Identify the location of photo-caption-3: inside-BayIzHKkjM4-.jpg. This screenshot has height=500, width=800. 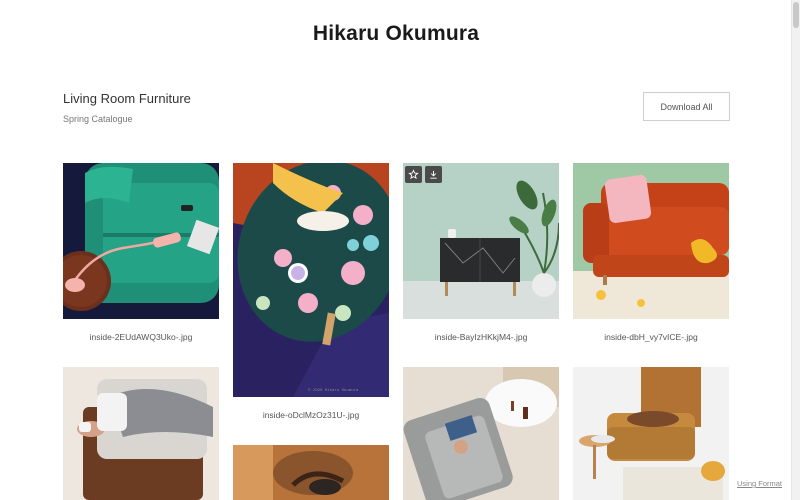
(481, 337).